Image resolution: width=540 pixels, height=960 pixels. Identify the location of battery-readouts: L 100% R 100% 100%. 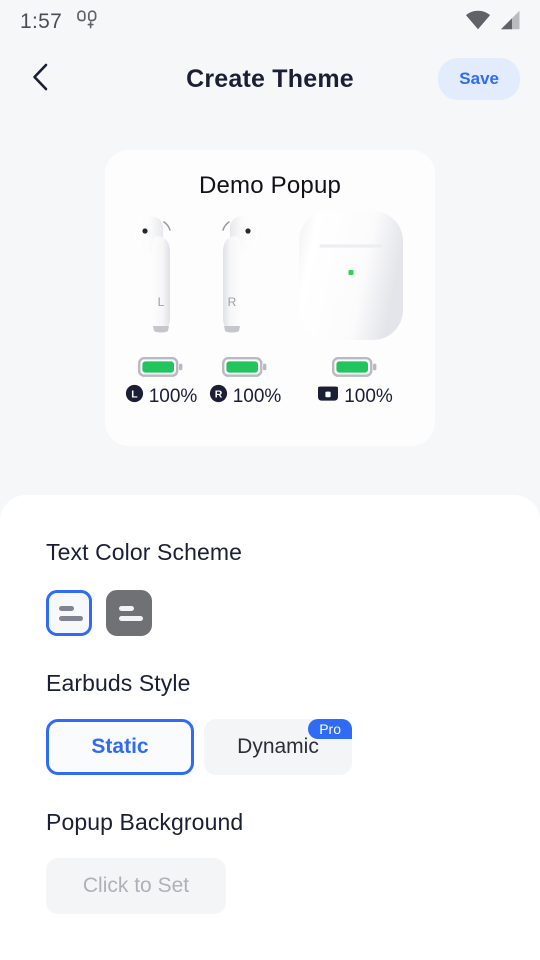
(270, 391).